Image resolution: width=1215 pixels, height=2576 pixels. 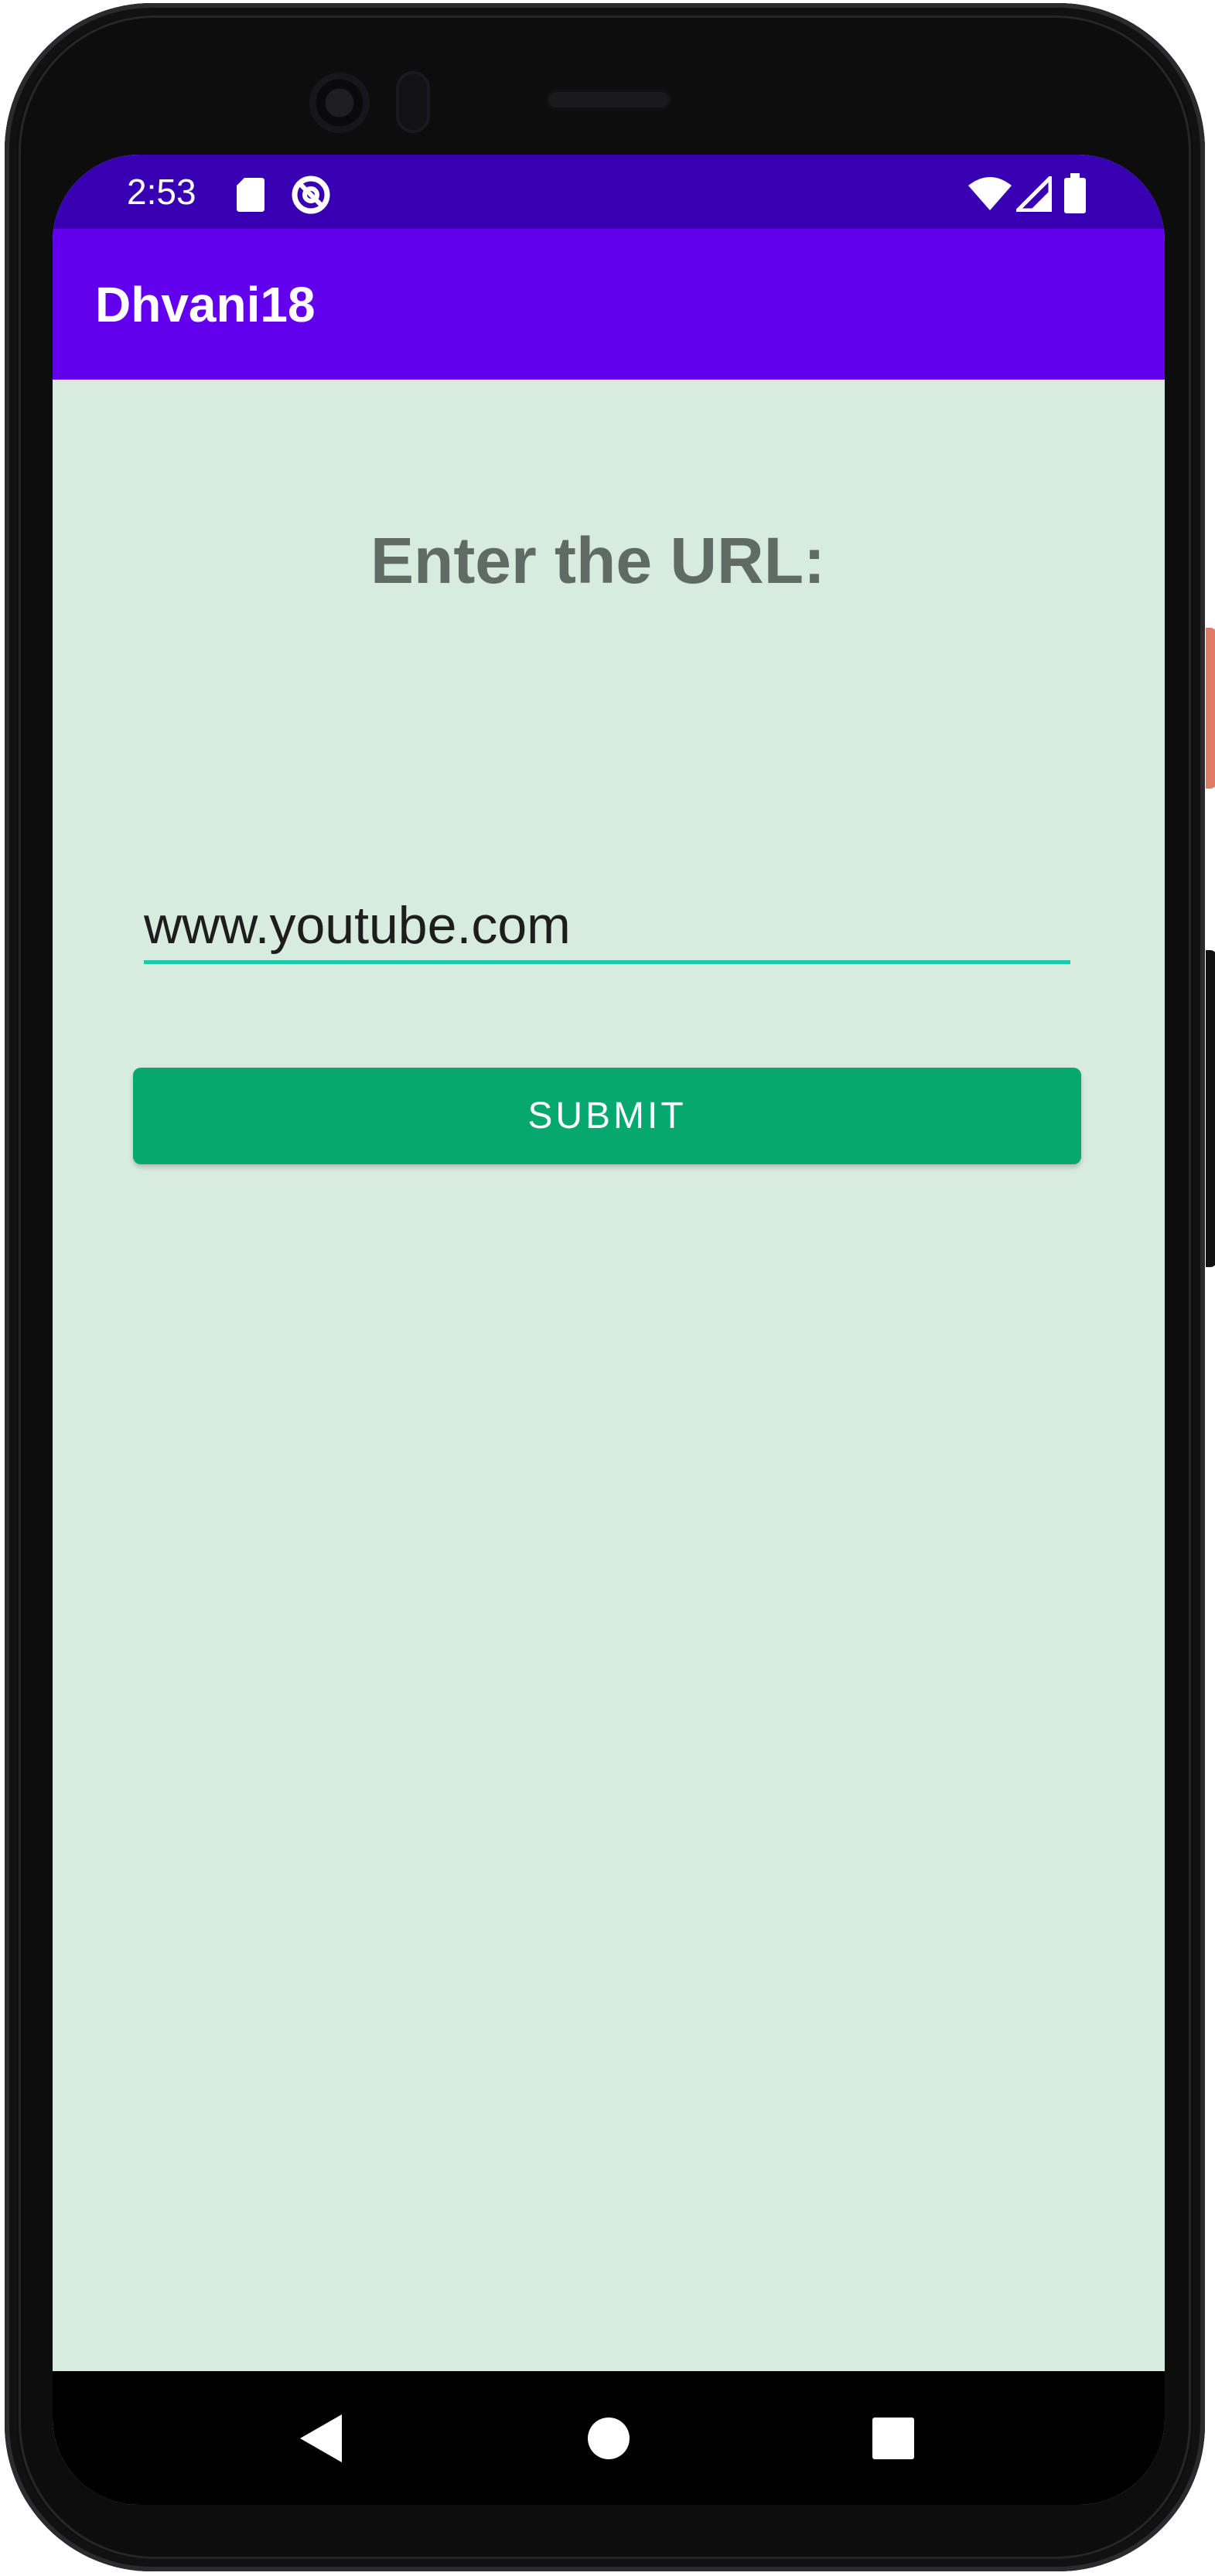 I want to click on app-title: Dhvani18, so click(x=205, y=304).